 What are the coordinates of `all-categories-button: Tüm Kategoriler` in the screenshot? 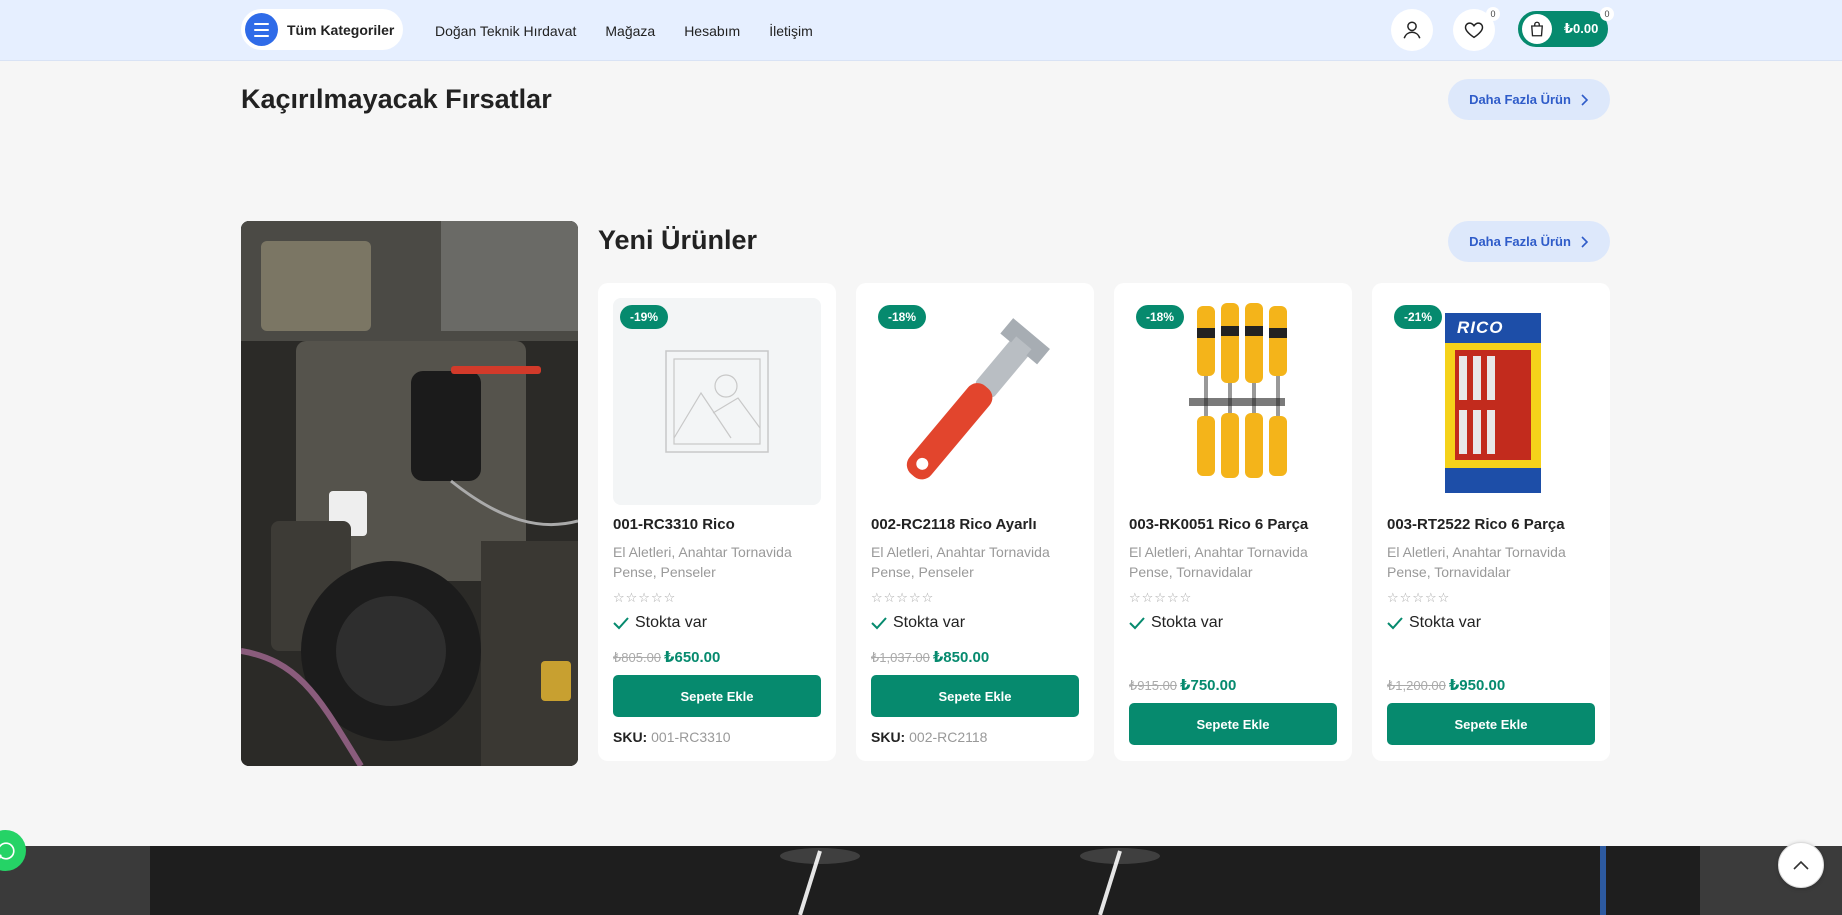 It's located at (322, 29).